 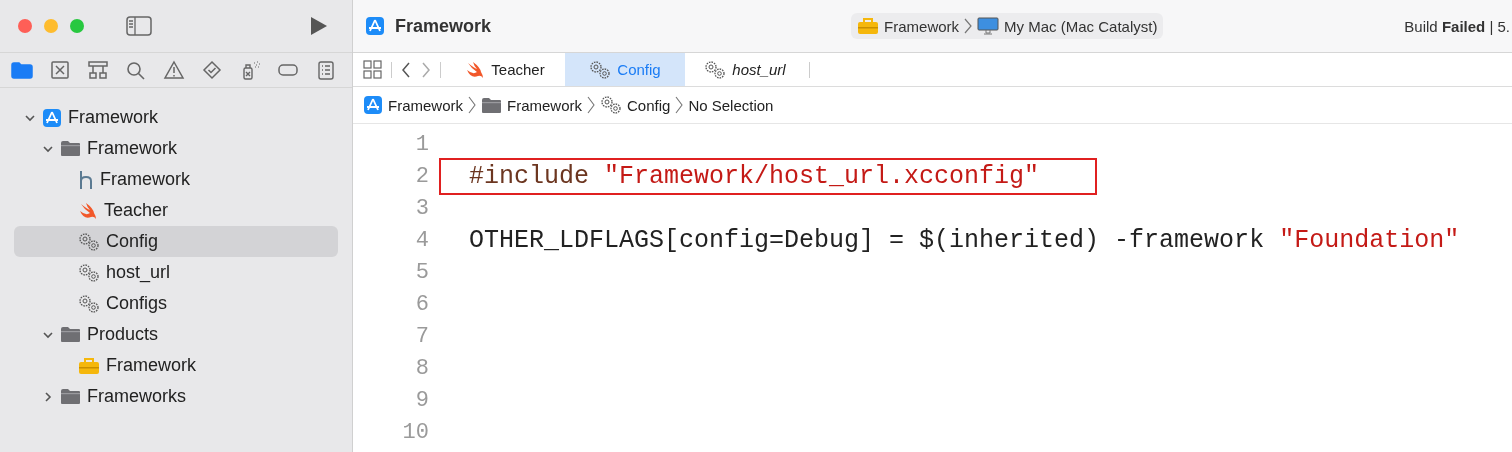 What do you see at coordinates (1081, 26) in the screenshot?
I see `destination-label: My Mac (Mac Catalyst)` at bounding box center [1081, 26].